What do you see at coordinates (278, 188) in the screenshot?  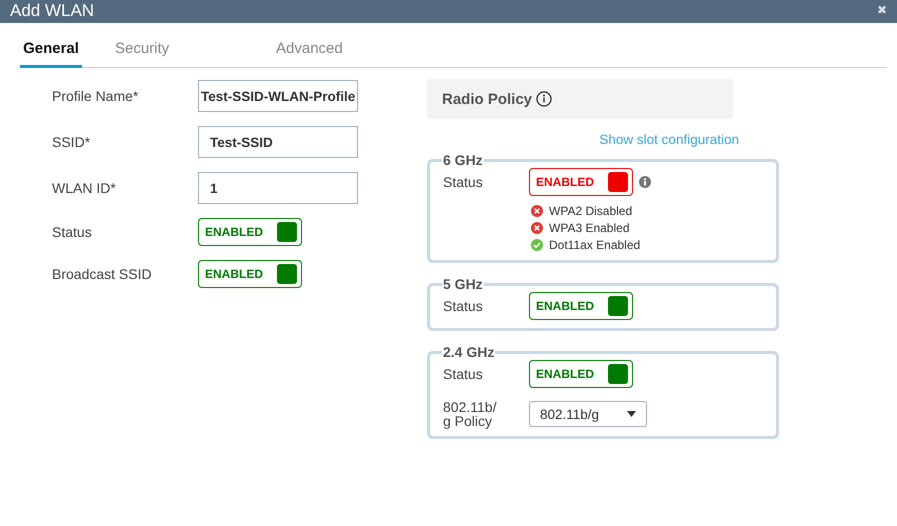 I see `input-field: 1` at bounding box center [278, 188].